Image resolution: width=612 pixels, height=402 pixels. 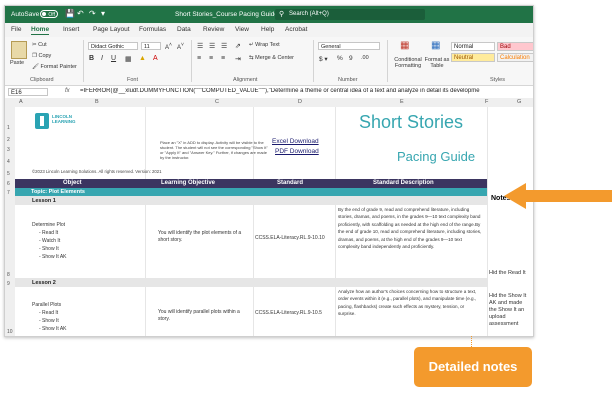 I want to click on font-size-select: 11, so click(x=151, y=46).